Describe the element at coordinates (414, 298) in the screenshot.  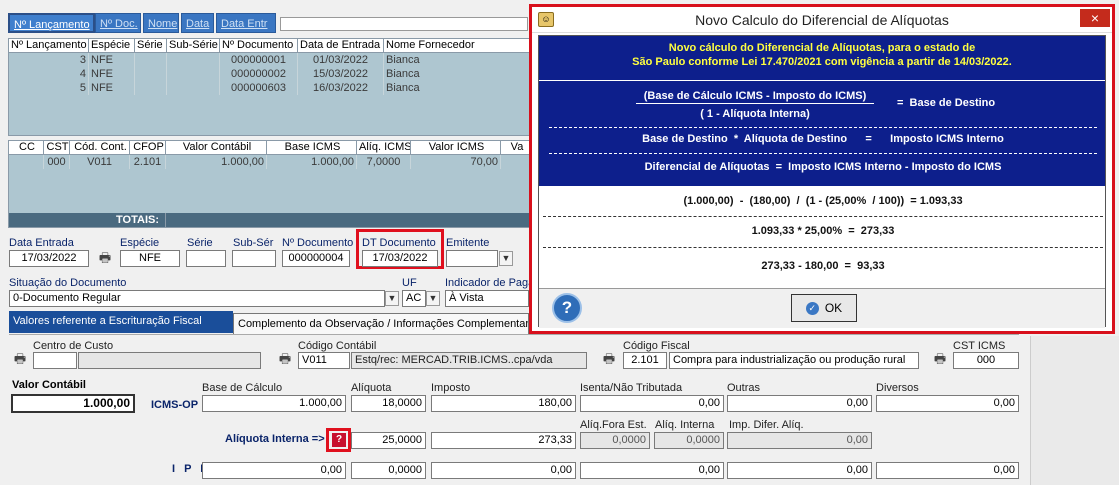
I see `uf-field: AC` at that location.